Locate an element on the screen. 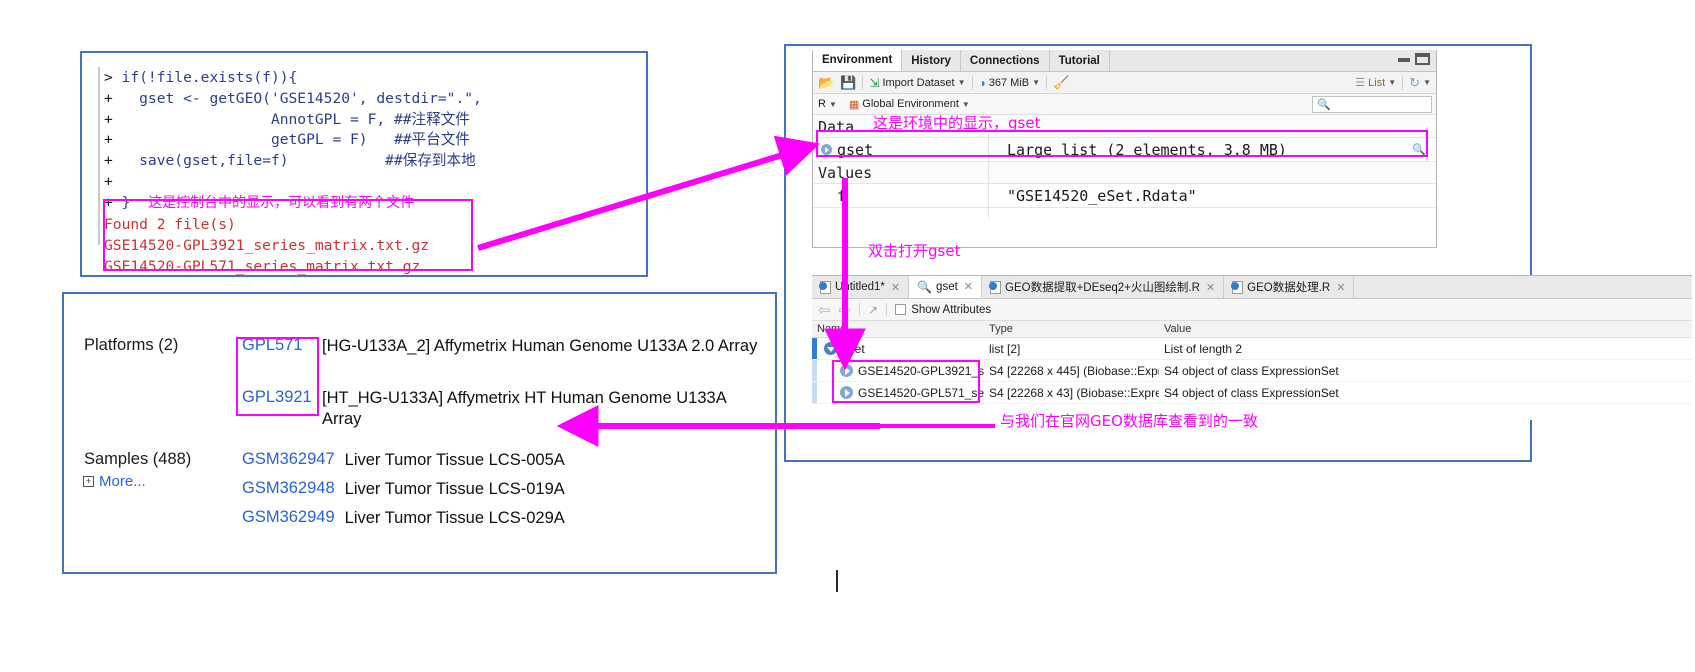 The height and width of the screenshot is (672, 1695). source-tab-untitled1: Untitled1* ✕ is located at coordinates (861, 287).